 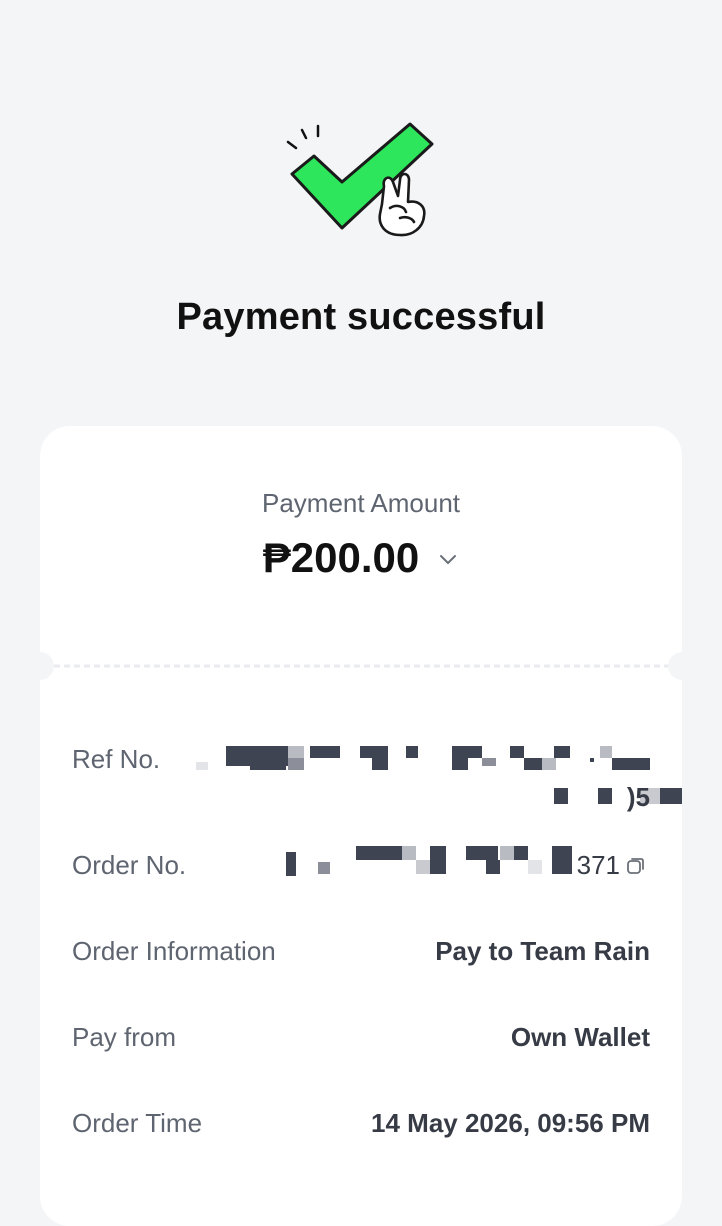 I want to click on order-no-row: Order No. 371, so click(x=361, y=891).